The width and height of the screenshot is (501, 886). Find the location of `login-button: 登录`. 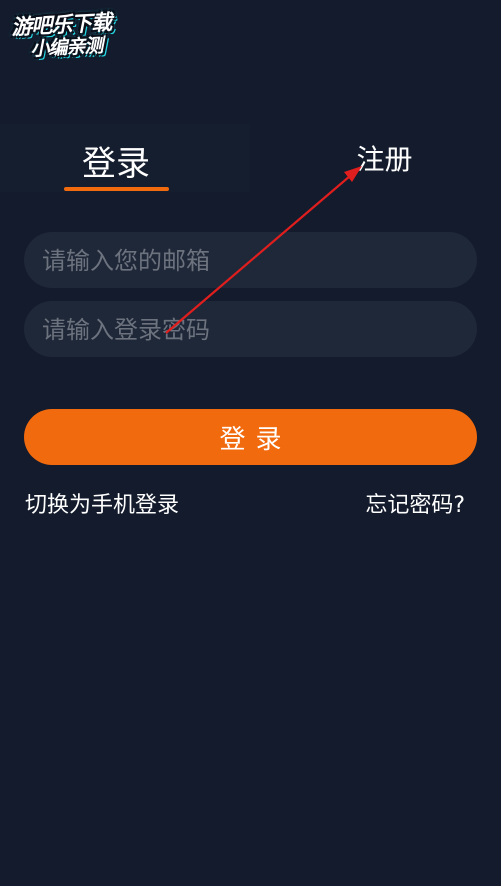

login-button: 登录 is located at coordinates (250, 437).